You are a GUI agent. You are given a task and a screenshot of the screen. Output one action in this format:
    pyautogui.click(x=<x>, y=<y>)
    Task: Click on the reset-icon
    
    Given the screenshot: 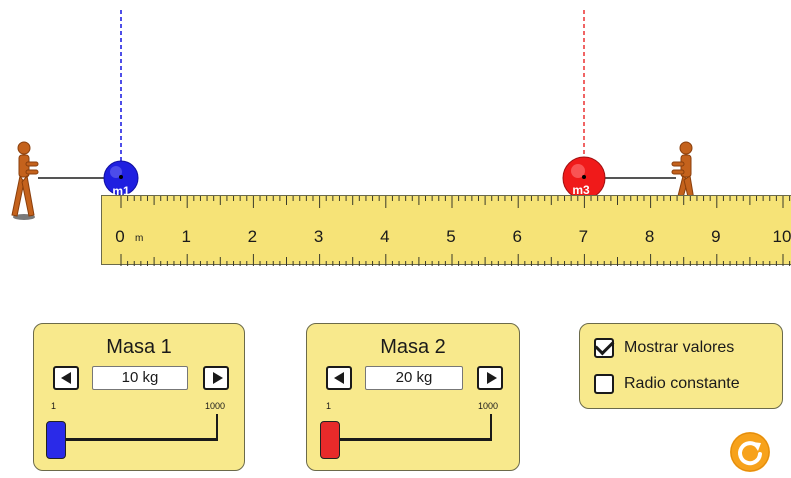 What is the action you would take?
    pyautogui.click(x=750, y=452)
    